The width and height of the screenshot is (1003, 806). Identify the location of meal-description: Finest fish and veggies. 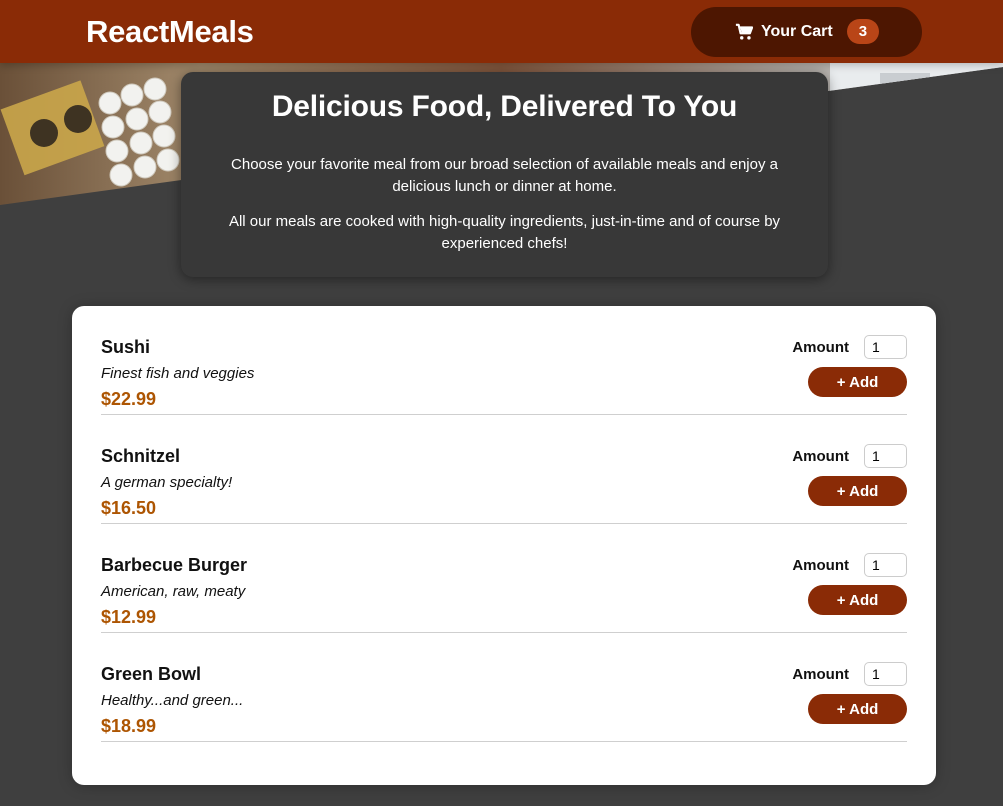
(178, 373).